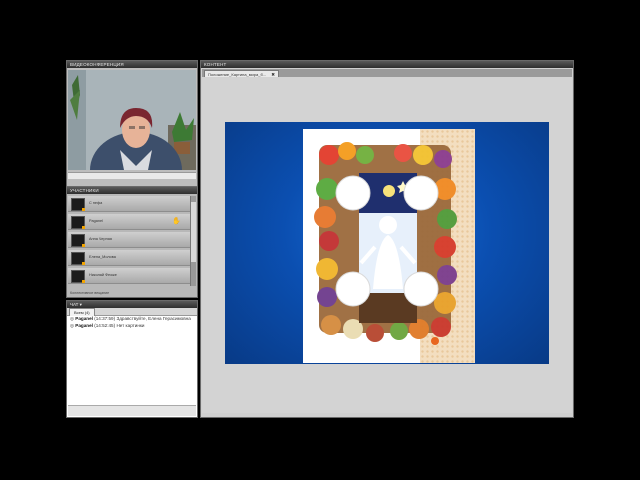 This screenshot has height=480, width=640. I want to click on participant-name: Paganel, so click(96, 221).